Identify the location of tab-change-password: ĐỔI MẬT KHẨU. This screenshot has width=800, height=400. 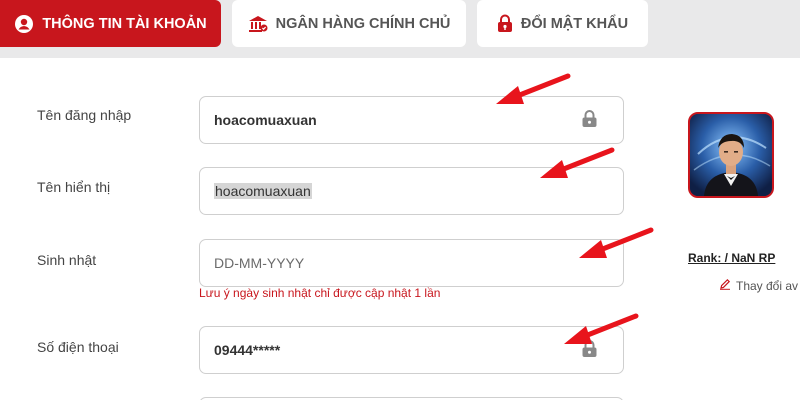
(562, 23).